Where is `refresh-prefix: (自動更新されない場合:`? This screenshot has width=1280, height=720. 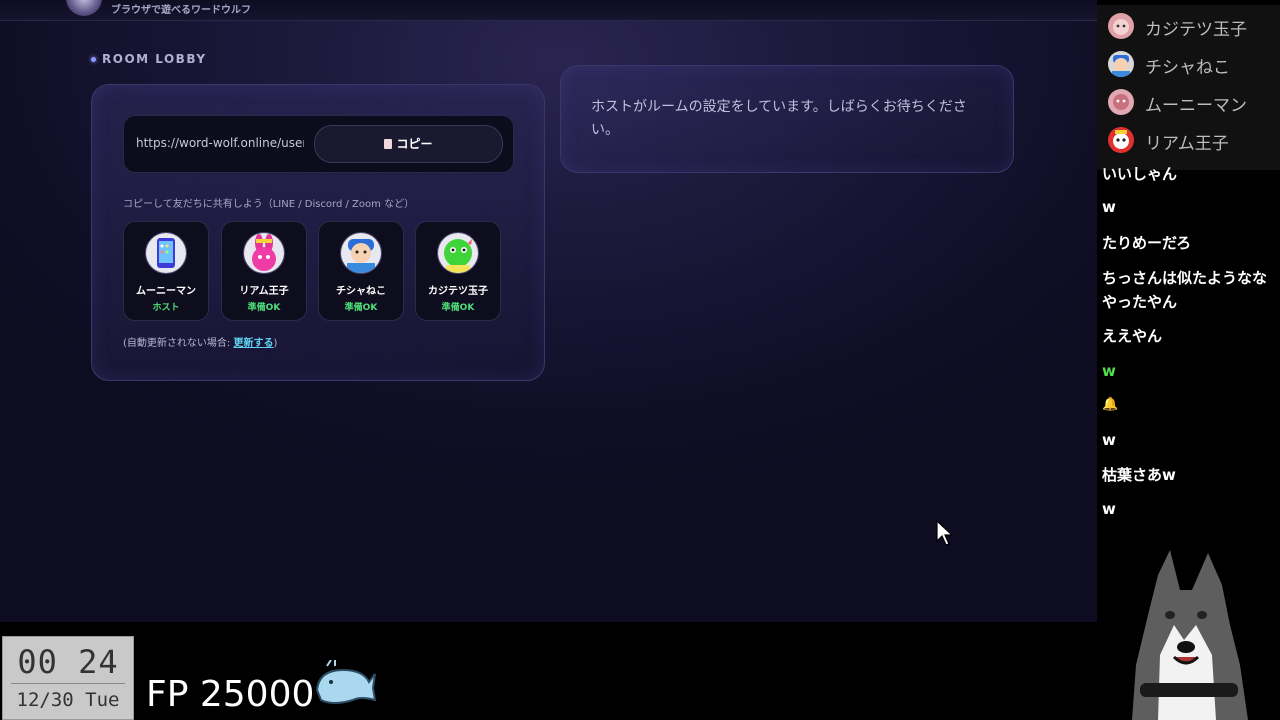 refresh-prefix: (自動更新されない場合: is located at coordinates (177, 343).